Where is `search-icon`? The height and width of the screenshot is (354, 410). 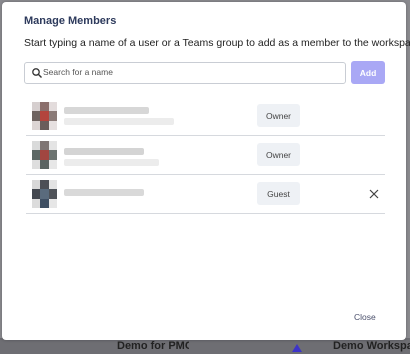 search-icon is located at coordinates (37, 73).